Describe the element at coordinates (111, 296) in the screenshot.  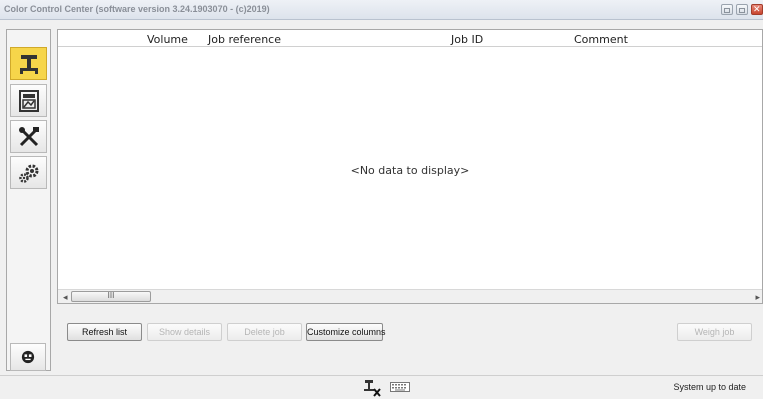
I see `scroll-thumb: III` at that location.